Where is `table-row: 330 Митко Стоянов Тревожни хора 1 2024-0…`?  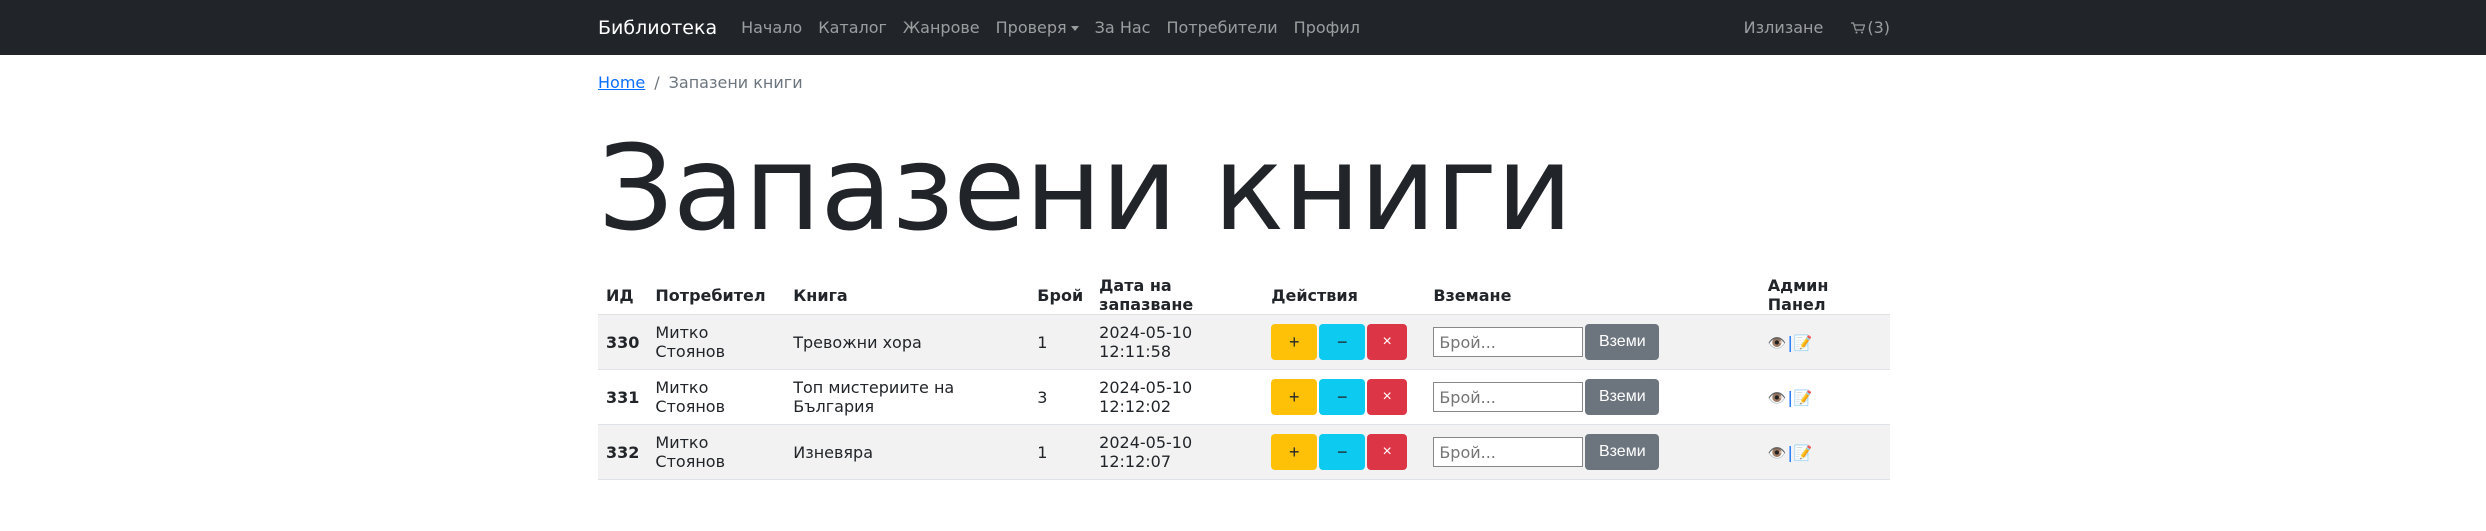 table-row: 330 Митко Стоянов Тревожни хора 1 2024-0… is located at coordinates (1244, 342).